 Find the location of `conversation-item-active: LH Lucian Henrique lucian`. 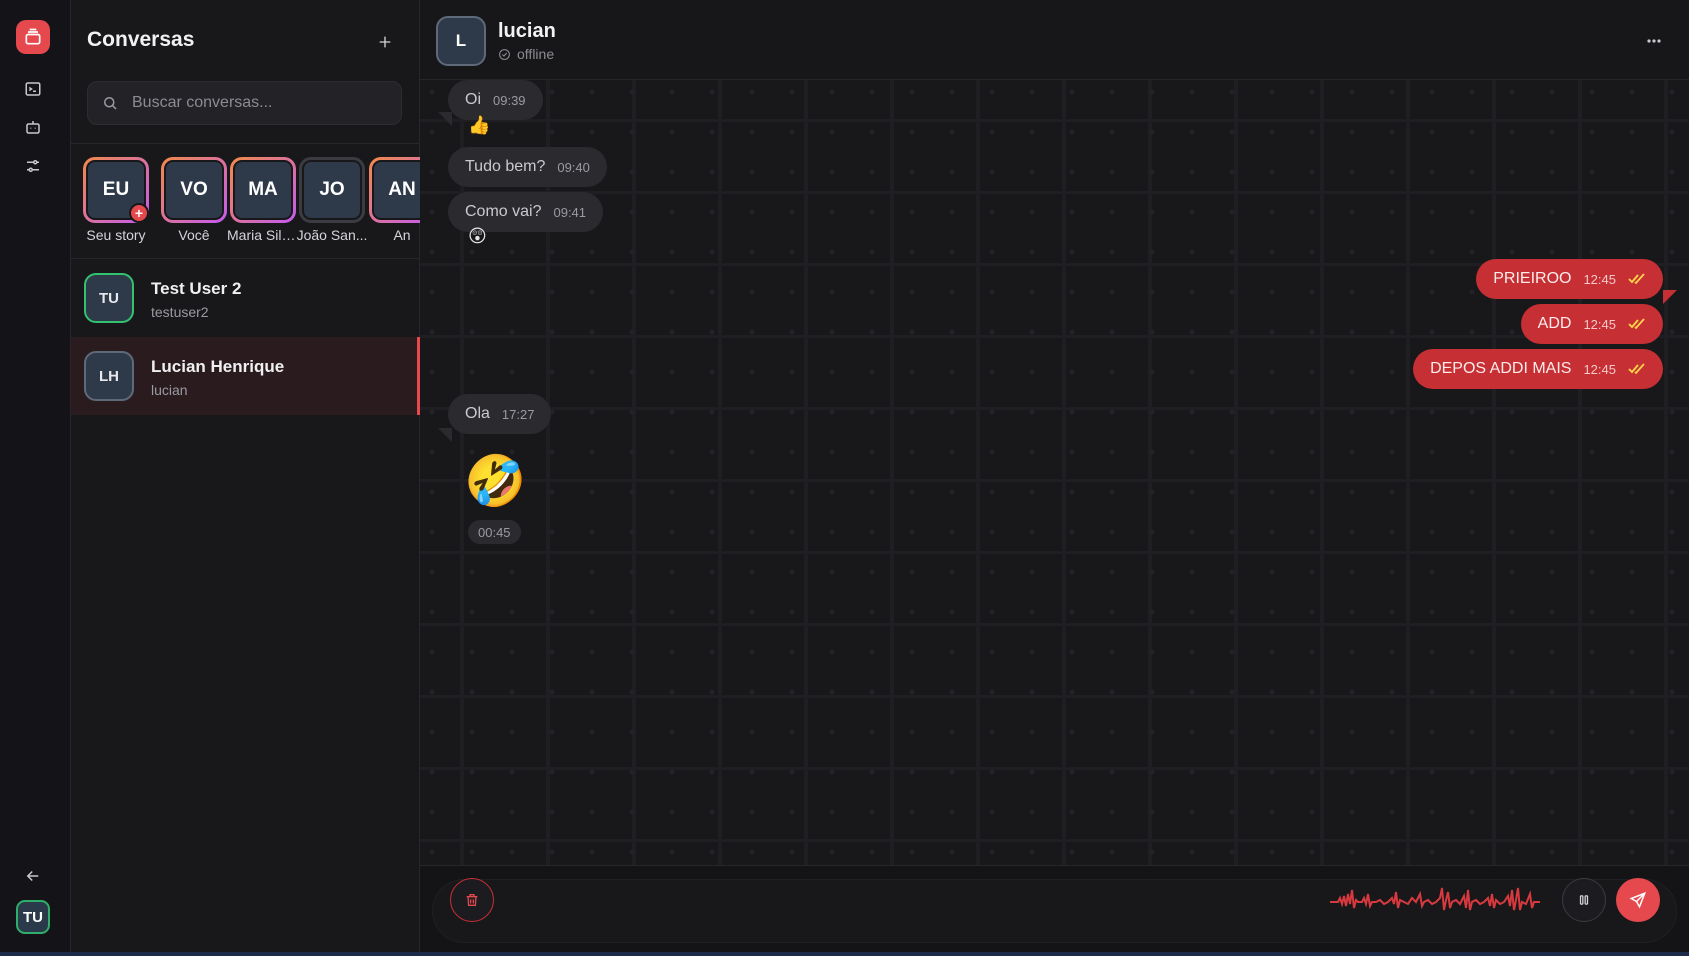

conversation-item-active: LH Lucian Henrique lucian is located at coordinates (245, 376).